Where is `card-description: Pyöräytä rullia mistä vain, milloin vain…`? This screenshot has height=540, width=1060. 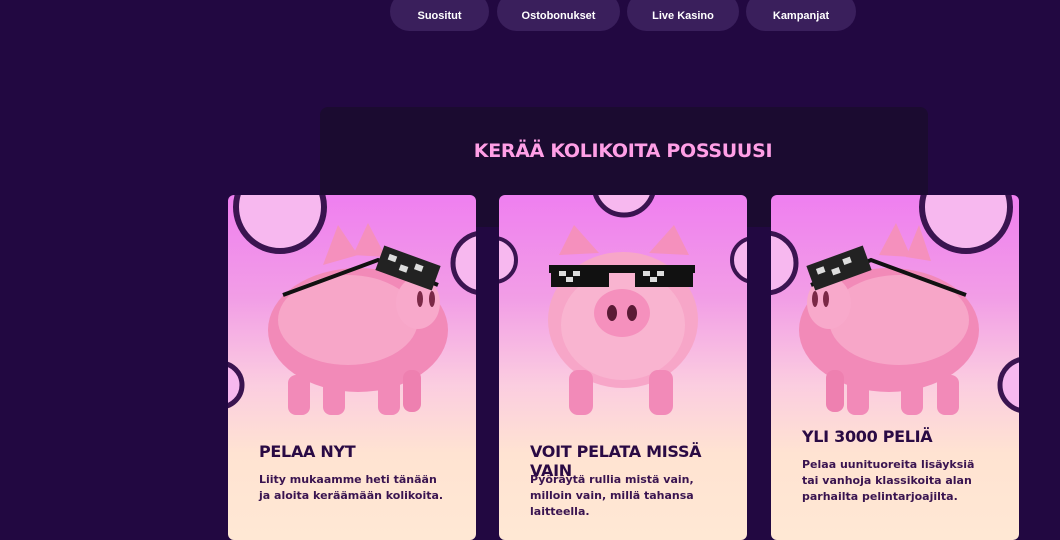 card-description: Pyöräytä rullia mistä vain, milloin vain… is located at coordinates (612, 495).